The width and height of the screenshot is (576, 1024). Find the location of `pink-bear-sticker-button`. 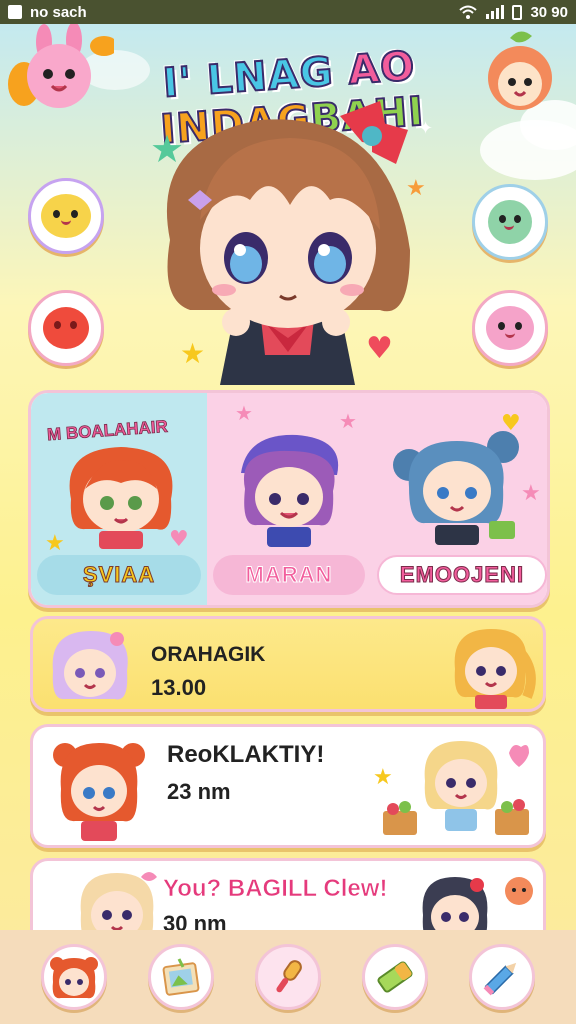

pink-bear-sticker-button is located at coordinates (510, 328).